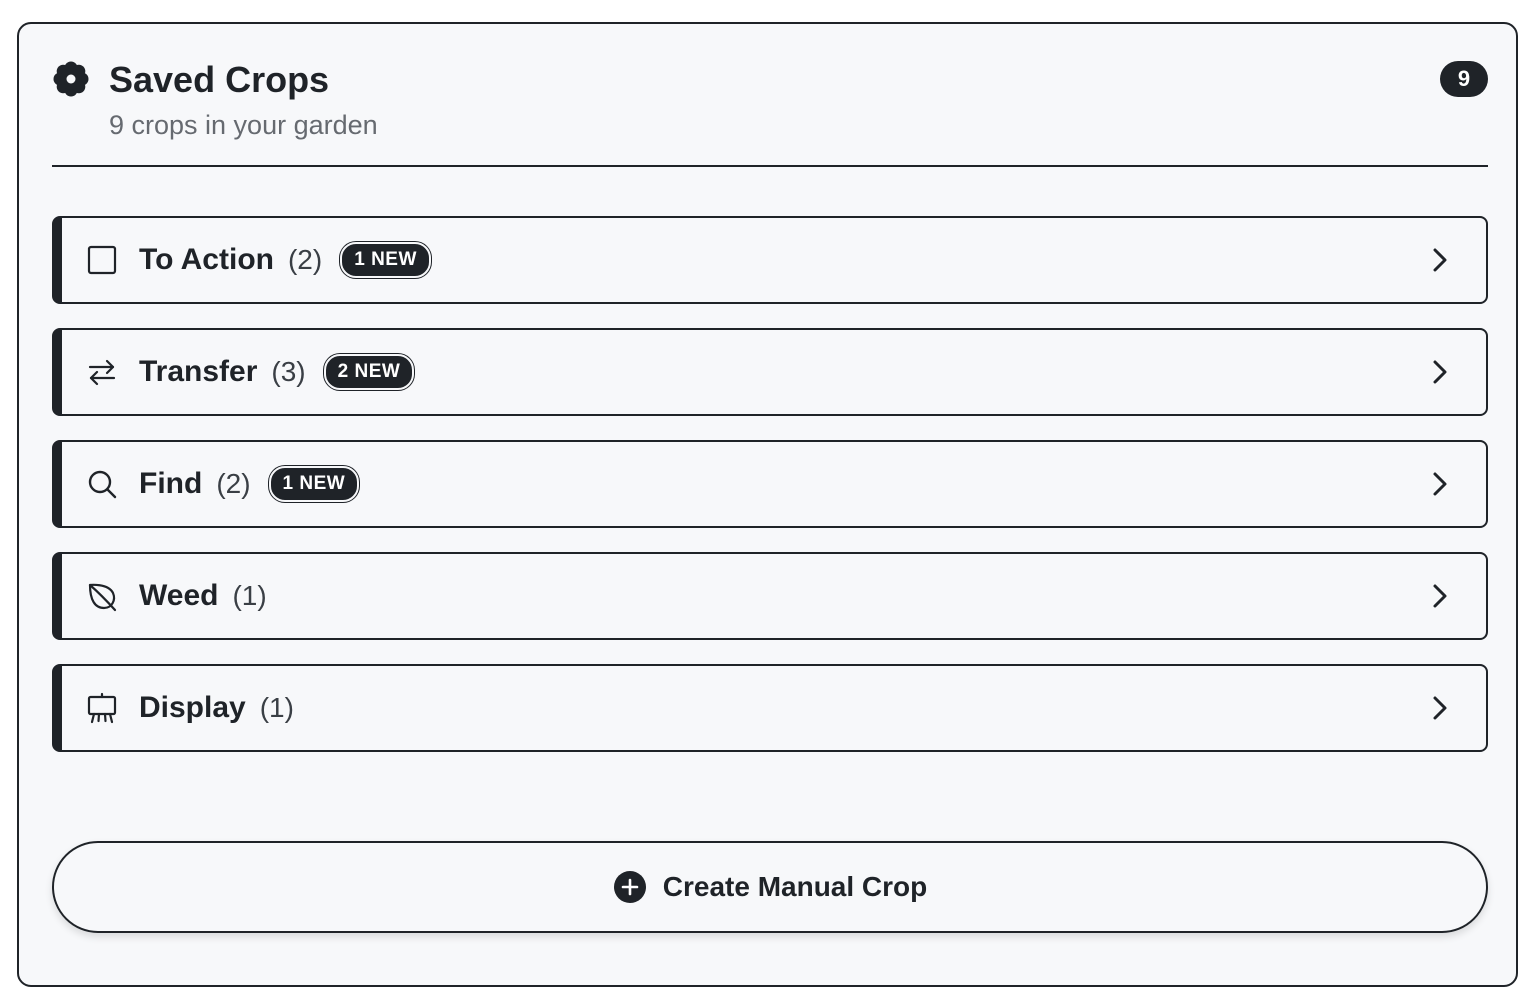 This screenshot has height=1002, width=1536. I want to click on header-divider, so click(770, 166).